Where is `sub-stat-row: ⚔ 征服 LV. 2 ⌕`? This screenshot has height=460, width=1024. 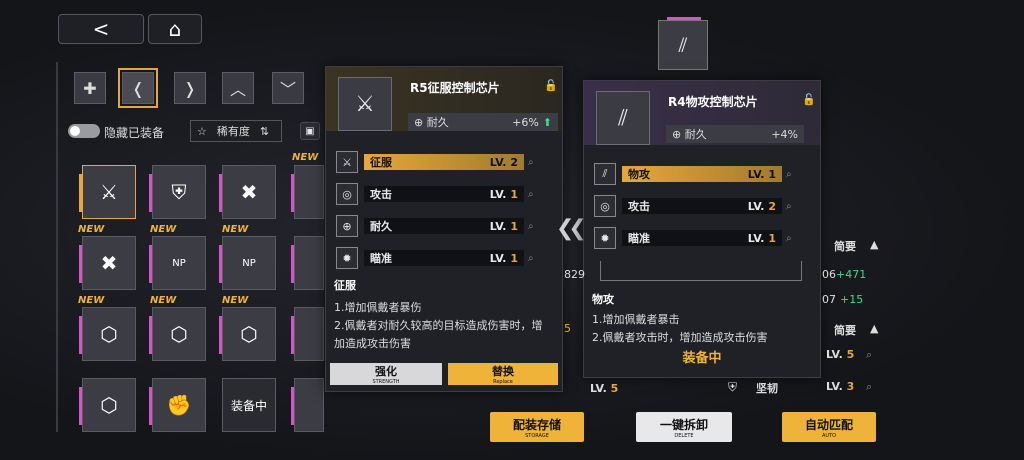
sub-stat-row: ⚔ 征服 LV. 2 ⌕ is located at coordinates (439, 162).